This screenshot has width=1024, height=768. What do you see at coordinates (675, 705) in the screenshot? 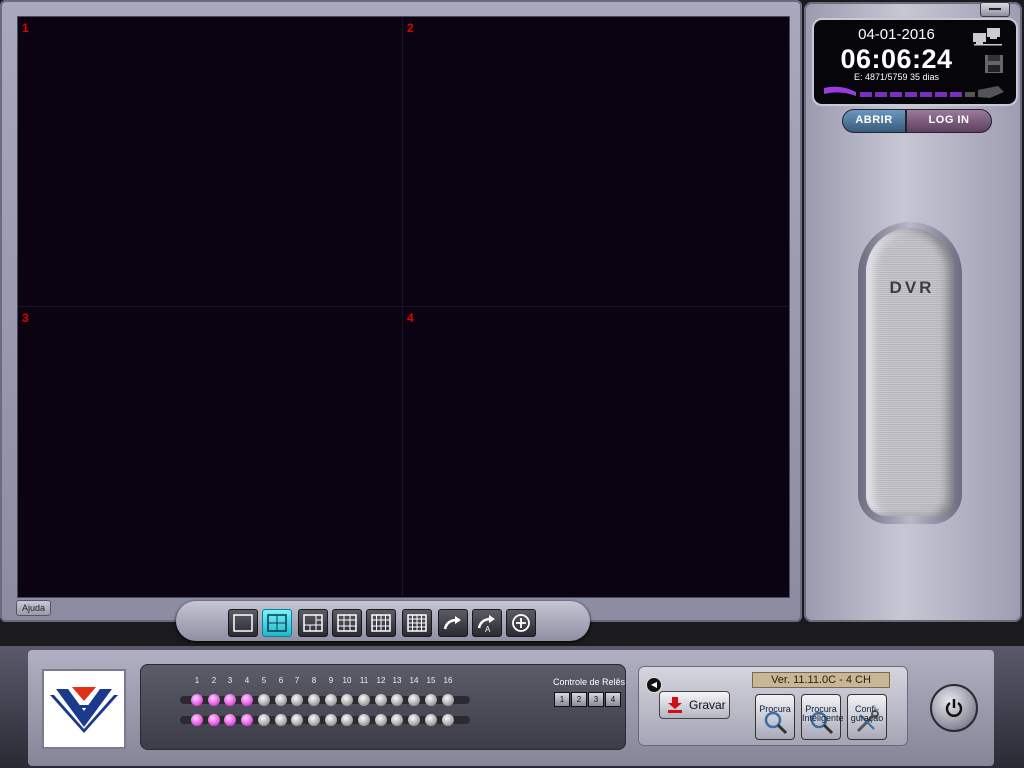
I see `record-arrow-icon` at bounding box center [675, 705].